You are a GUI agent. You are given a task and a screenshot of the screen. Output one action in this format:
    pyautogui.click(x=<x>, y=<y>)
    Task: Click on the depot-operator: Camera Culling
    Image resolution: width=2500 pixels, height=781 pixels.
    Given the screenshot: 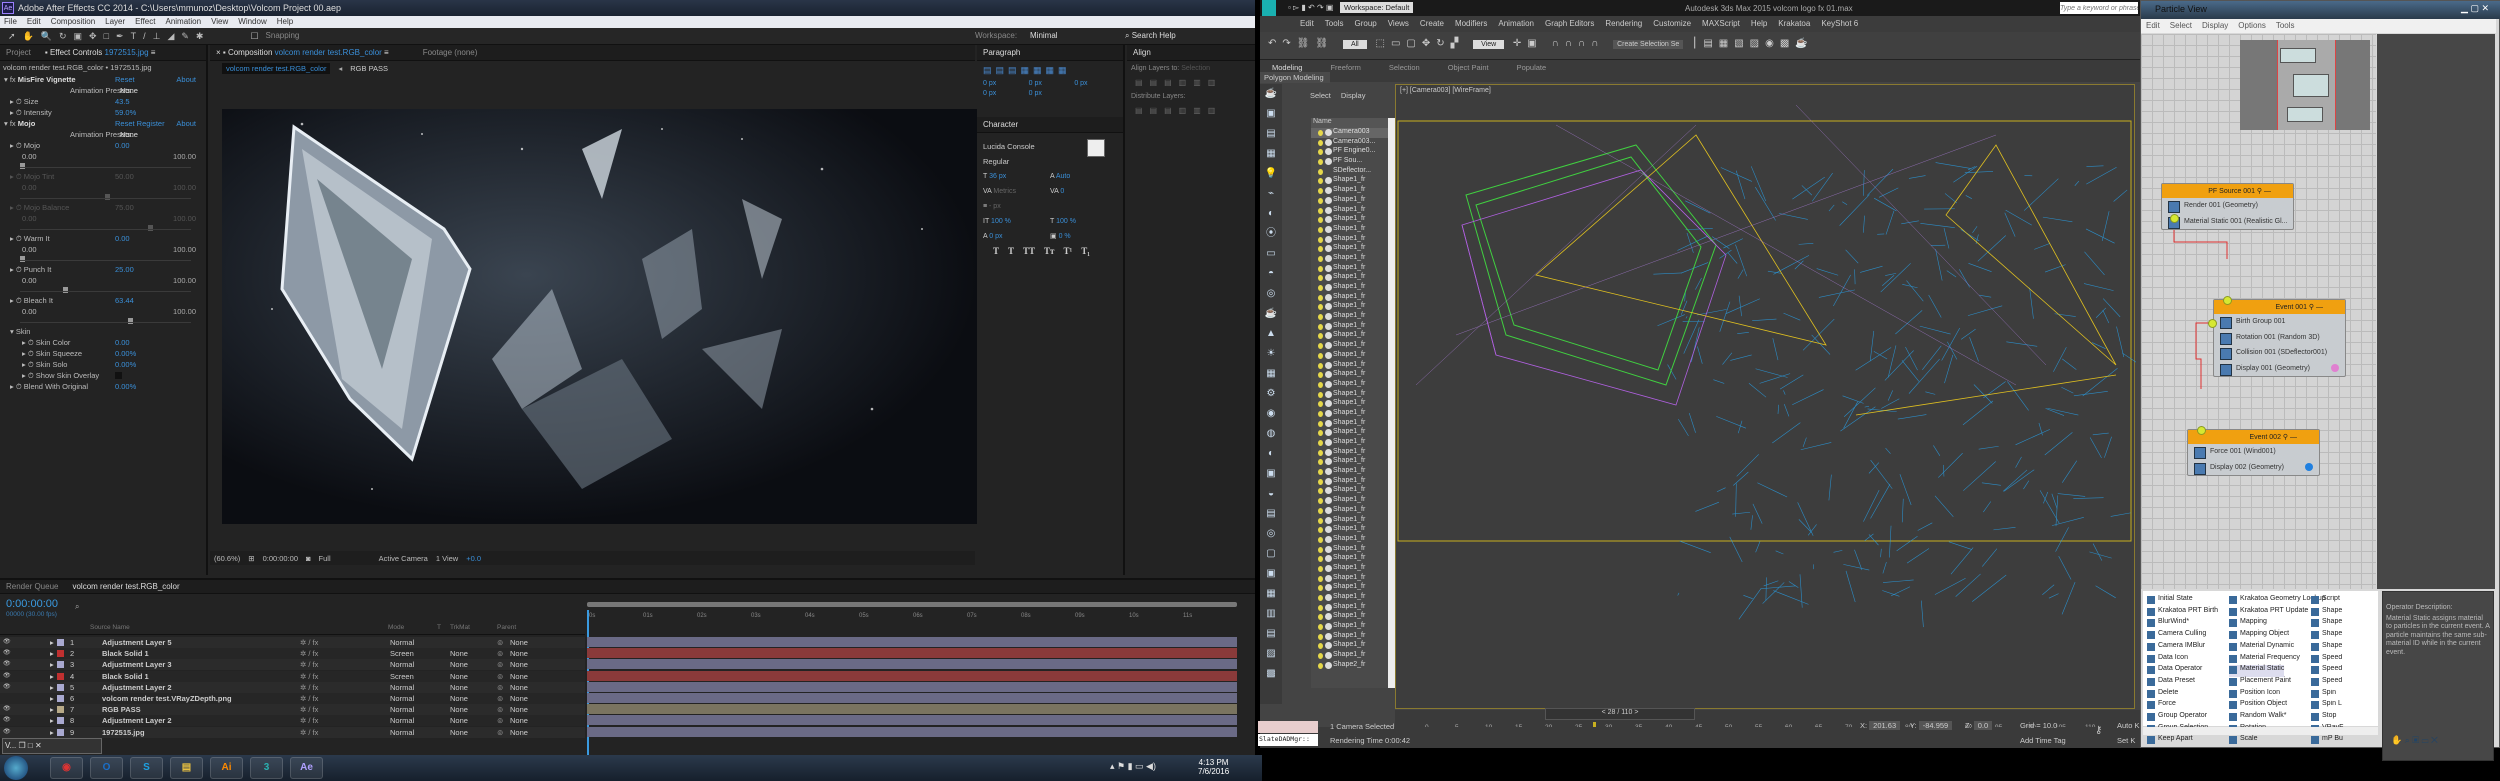 What is the action you would take?
    pyautogui.click(x=2176, y=636)
    